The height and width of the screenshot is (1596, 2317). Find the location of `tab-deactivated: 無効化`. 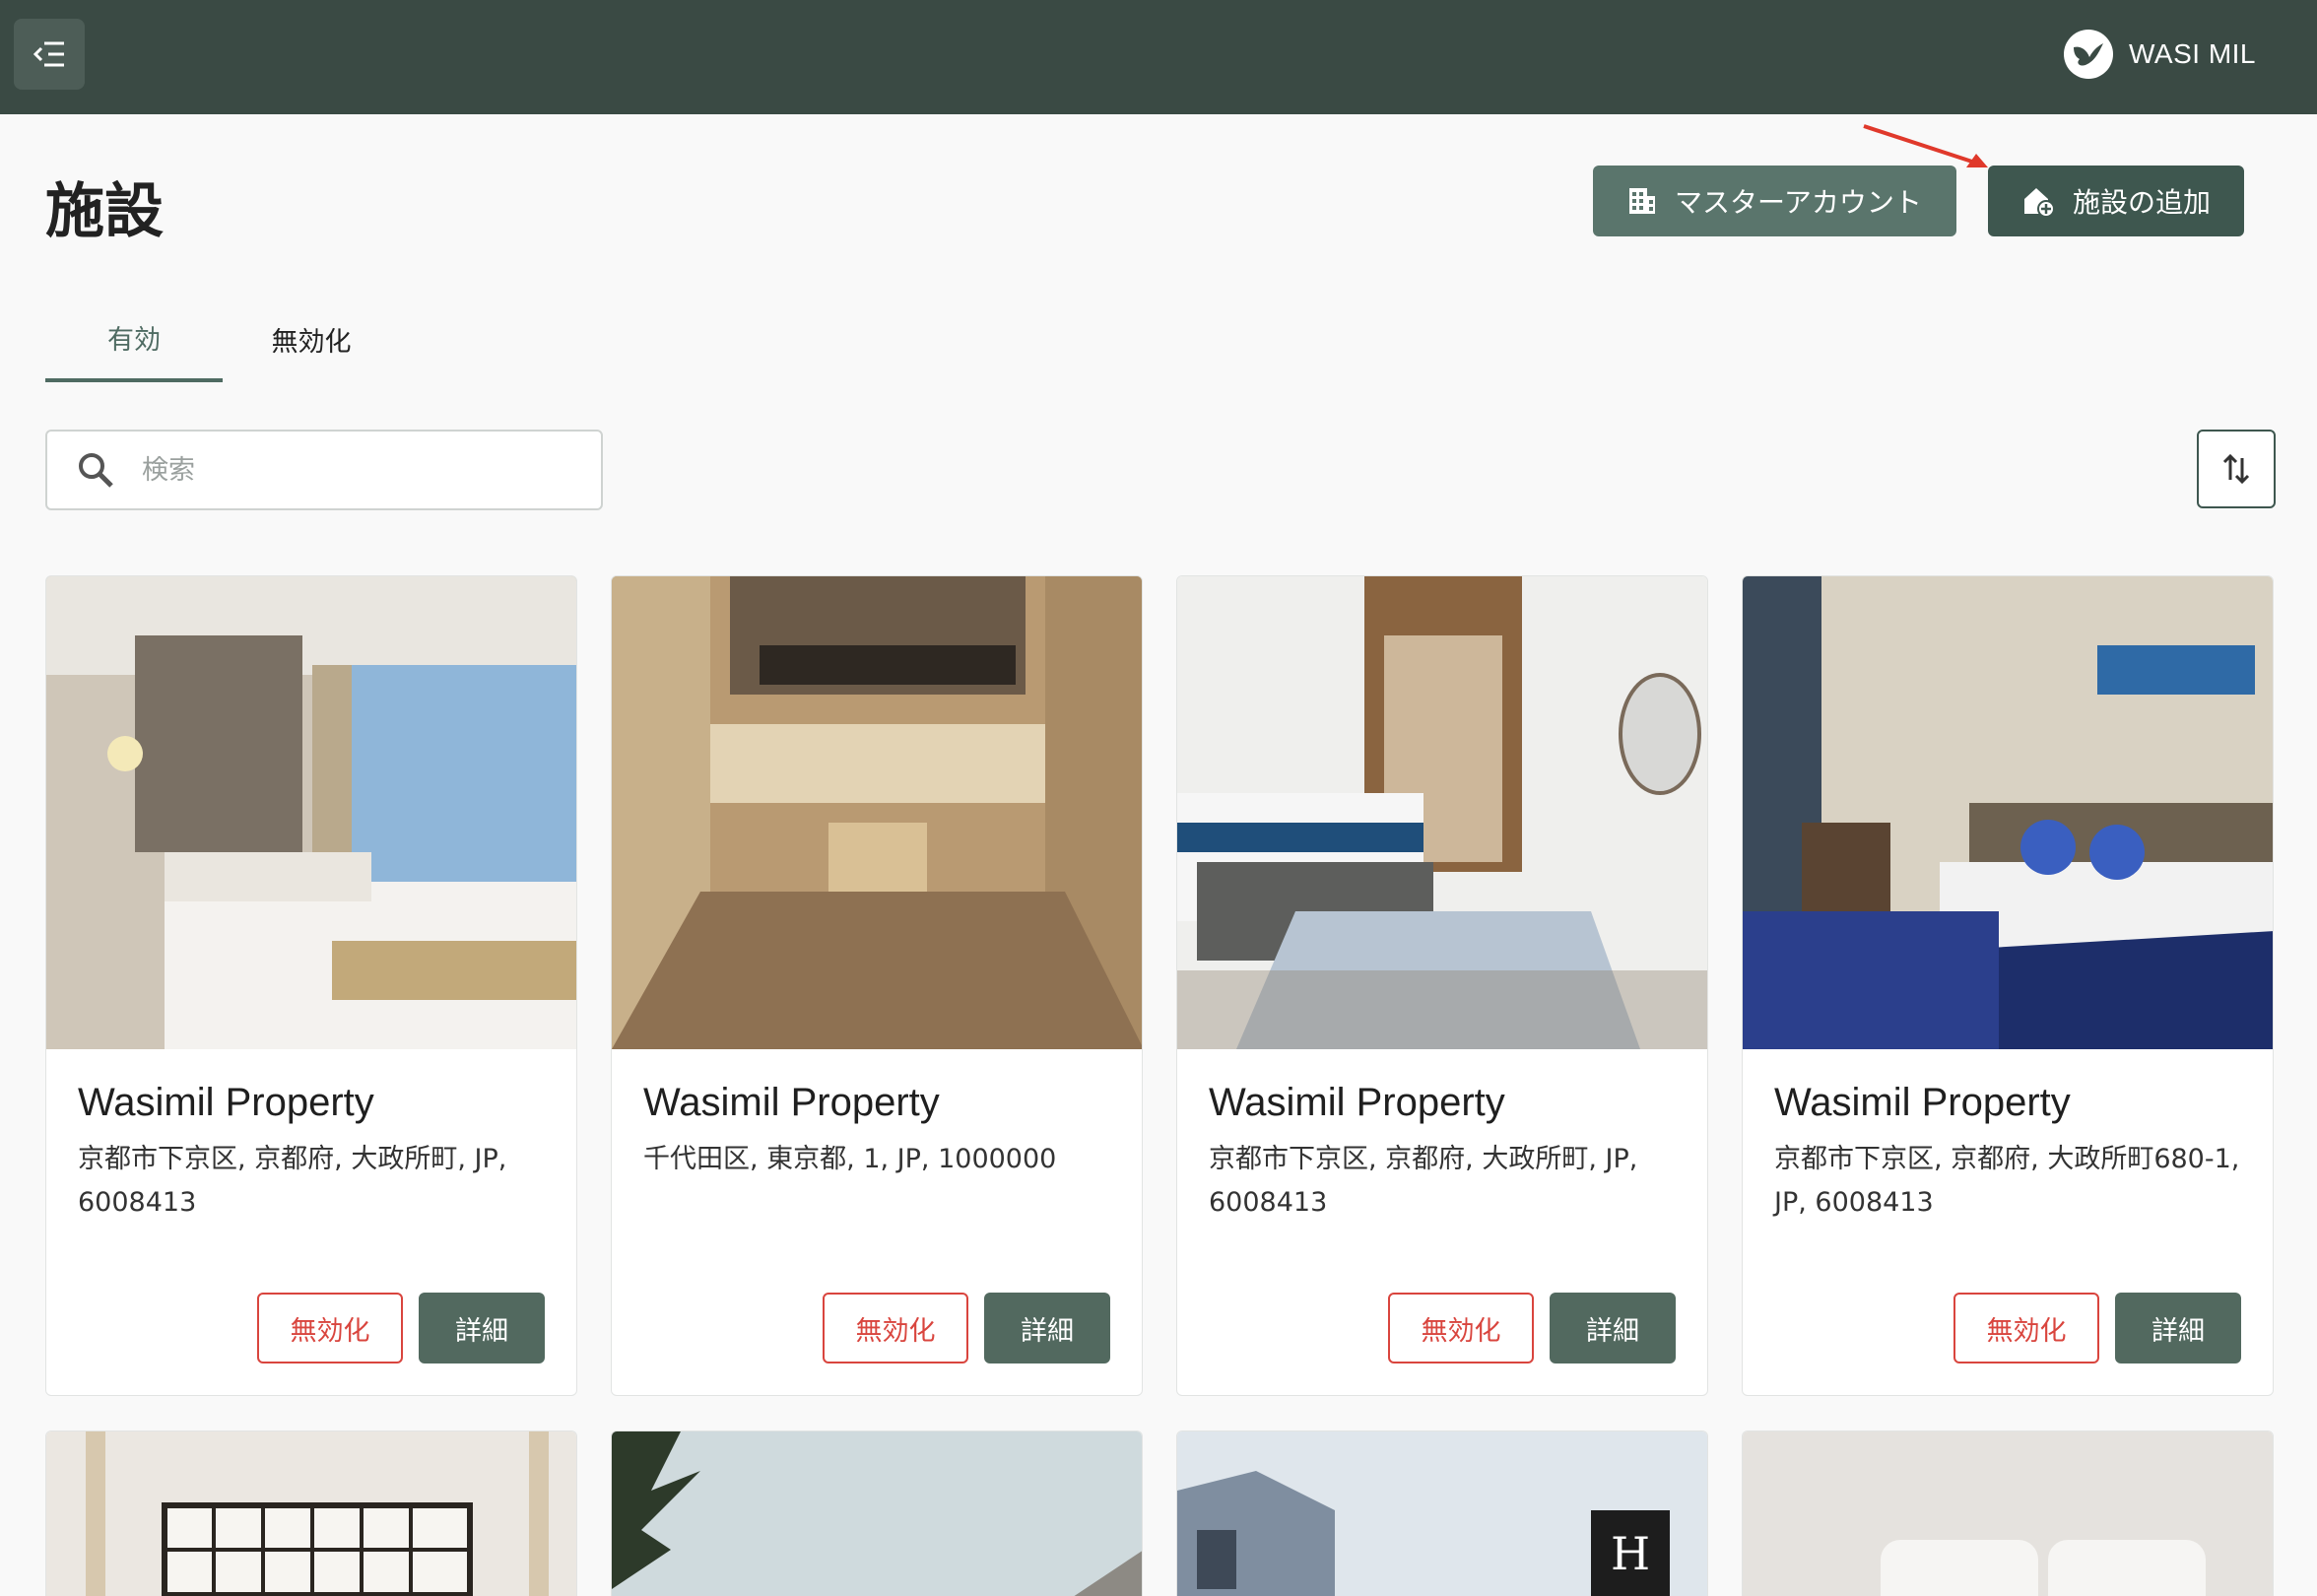

tab-deactivated: 無効化 is located at coordinates (311, 339).